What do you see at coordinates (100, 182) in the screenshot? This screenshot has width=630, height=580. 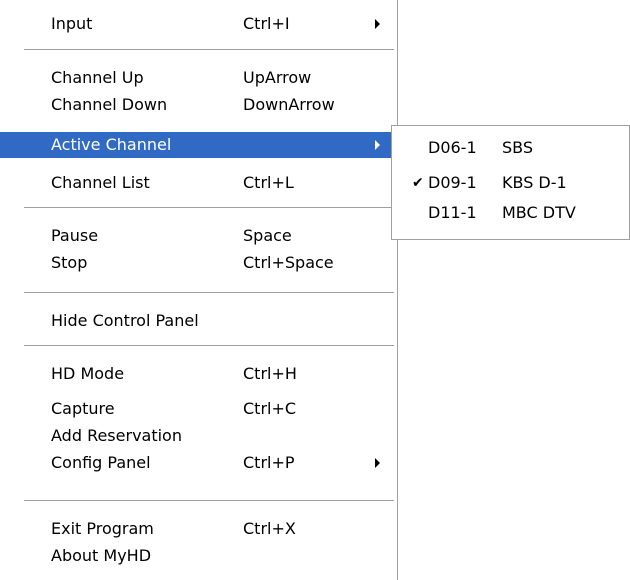 I see `menu-item-label: Channel List` at bounding box center [100, 182].